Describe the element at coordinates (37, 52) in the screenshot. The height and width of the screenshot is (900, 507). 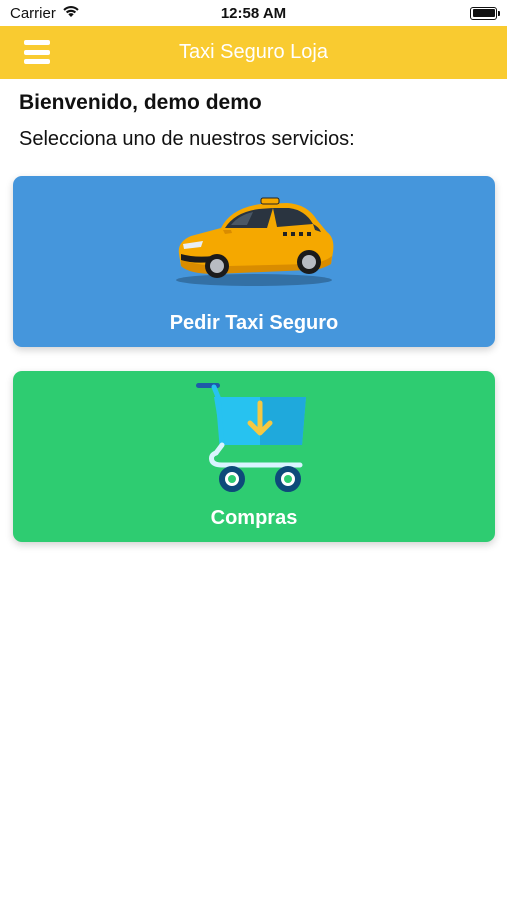
I see `hamburger-menu-icon` at that location.